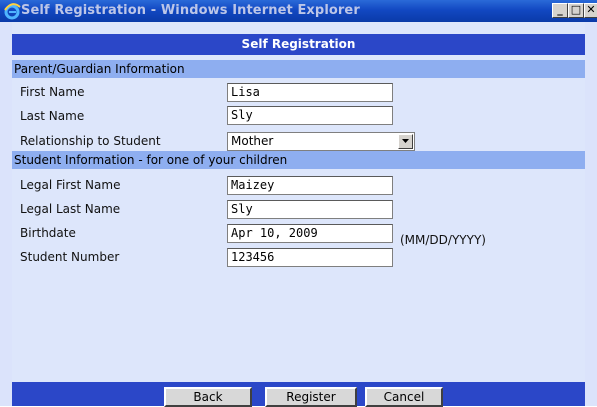  Describe the element at coordinates (311, 397) in the screenshot. I see `register-button: Register` at that location.